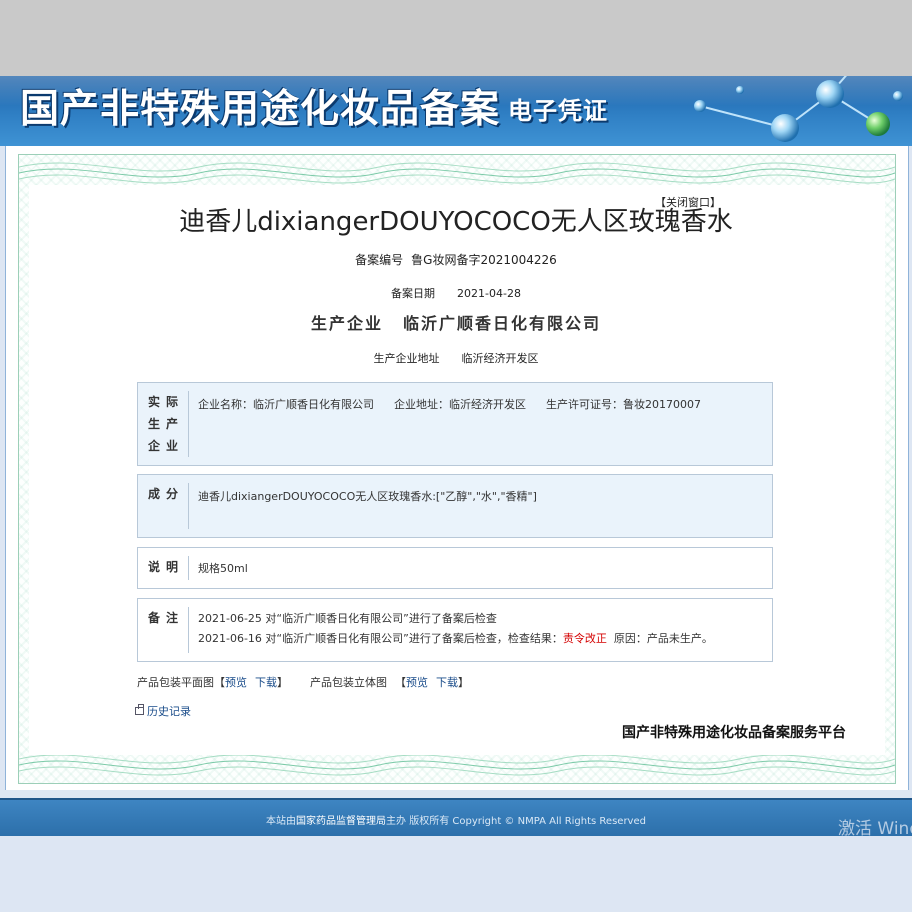 The image size is (912, 912). Describe the element at coordinates (500, 358) in the screenshot. I see `producer-address-value: 临沂经济开发区` at that location.